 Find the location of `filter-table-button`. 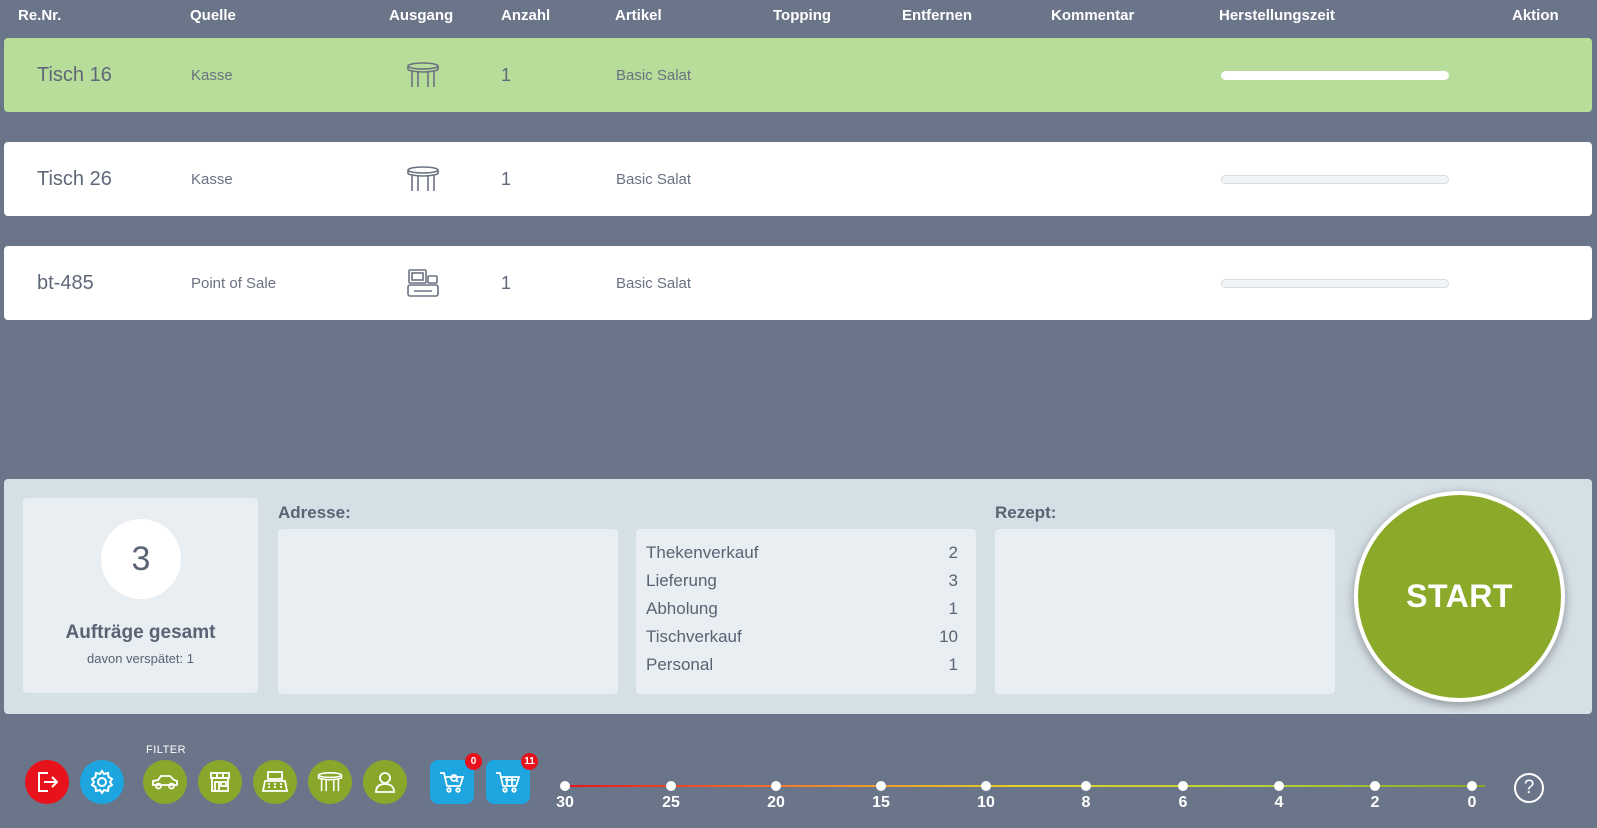

filter-table-button is located at coordinates (330, 782).